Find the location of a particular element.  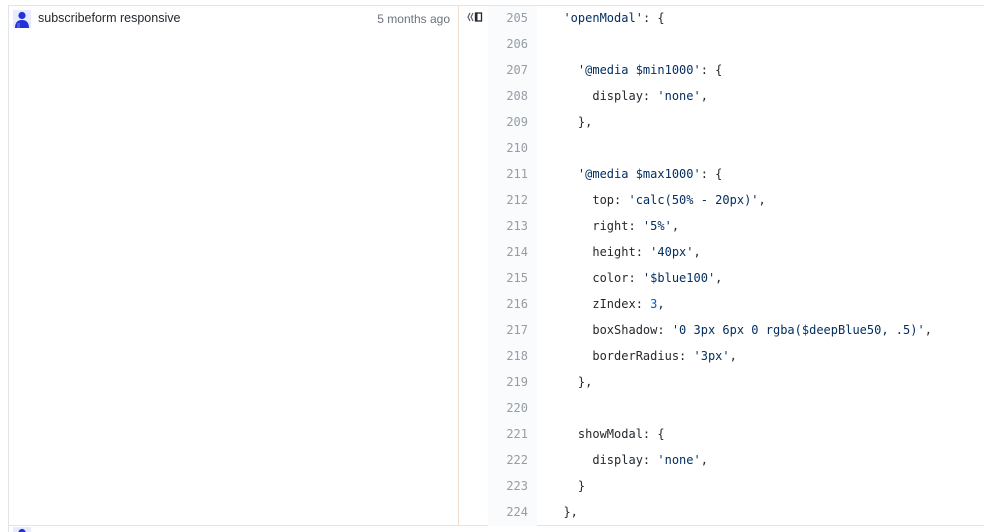

line-number: 217 is located at coordinates (508, 331).